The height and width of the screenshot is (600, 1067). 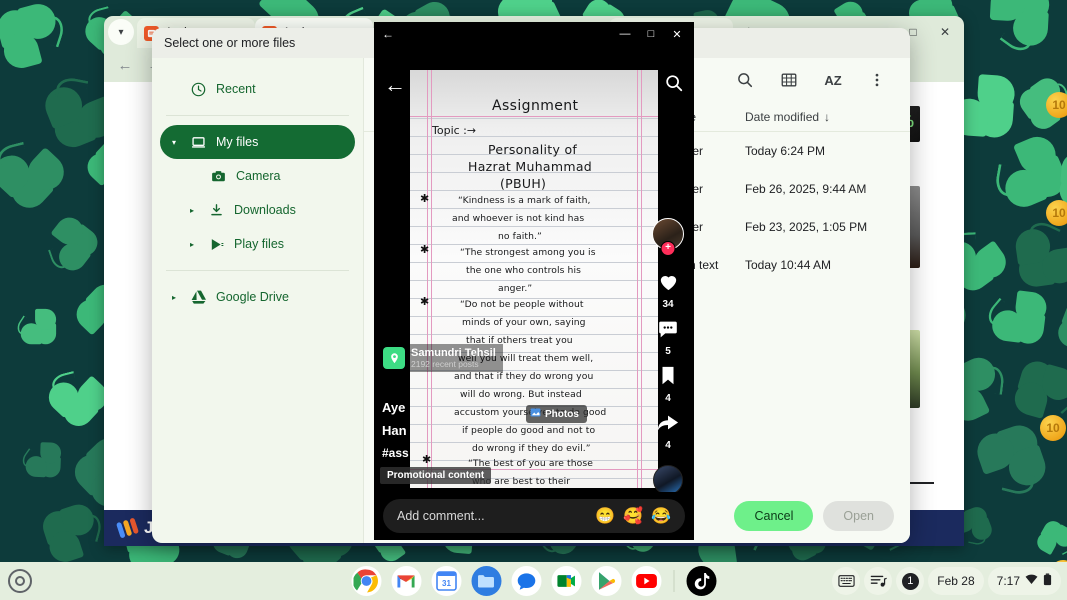 What do you see at coordinates (266, 89) in the screenshot?
I see `sidebar-item-recent: Recent` at bounding box center [266, 89].